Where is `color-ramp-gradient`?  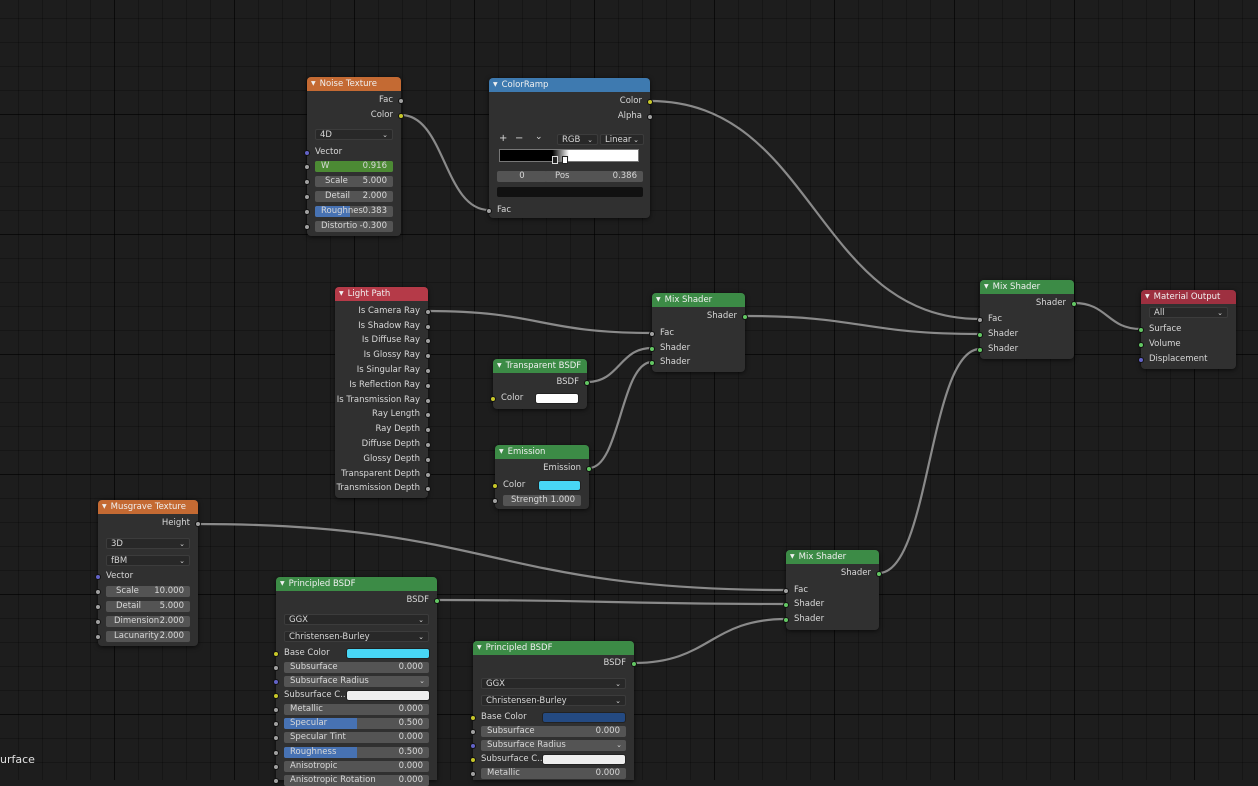
color-ramp-gradient is located at coordinates (569, 155).